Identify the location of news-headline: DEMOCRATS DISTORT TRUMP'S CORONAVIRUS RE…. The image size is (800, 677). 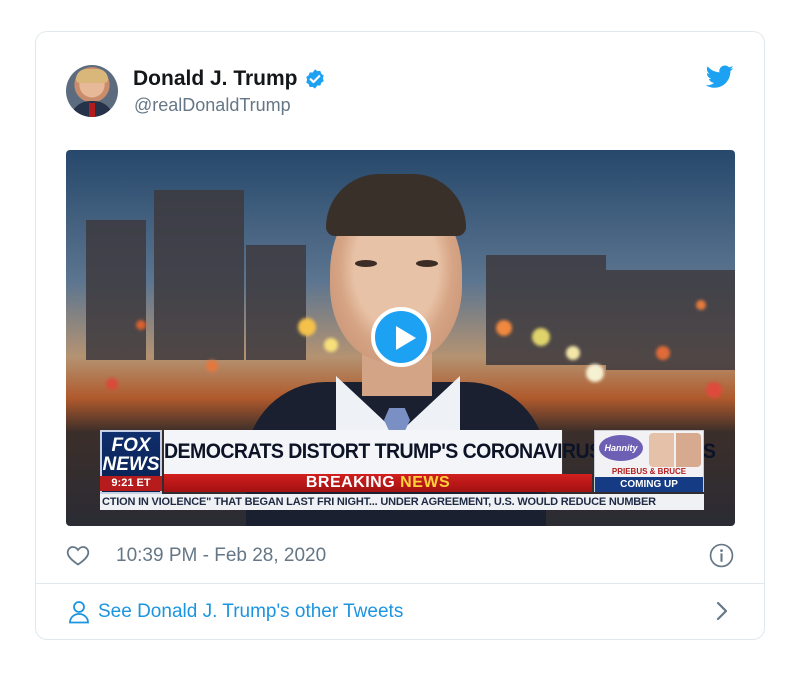
(440, 452).